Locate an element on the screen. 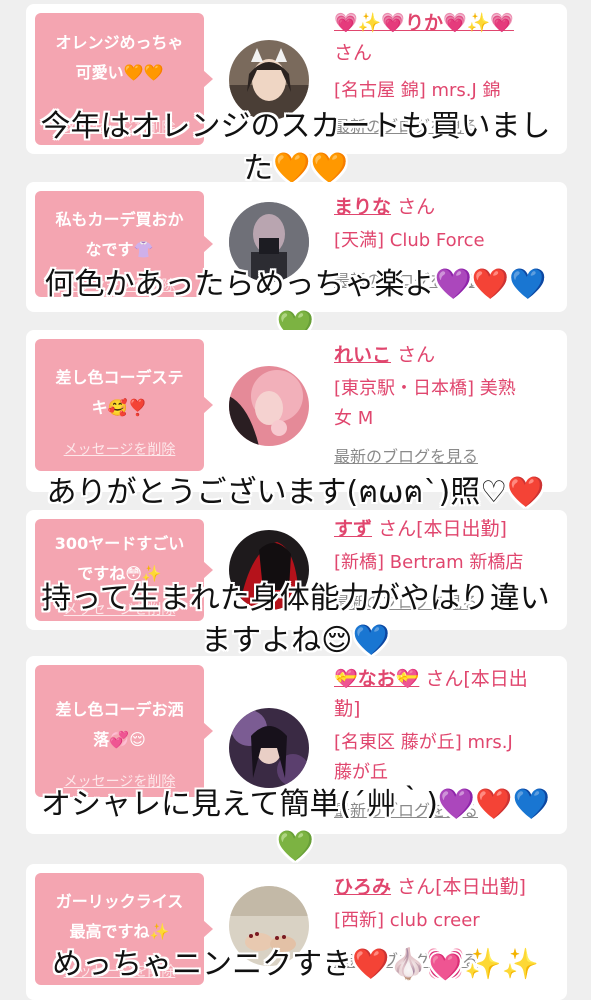 Image resolution: width=591 pixels, height=1000 pixels. sender-info: れいこ さん [東京駅・日本橋] 美熟 女 M 最新のブログを見る is located at coordinates (446, 405).